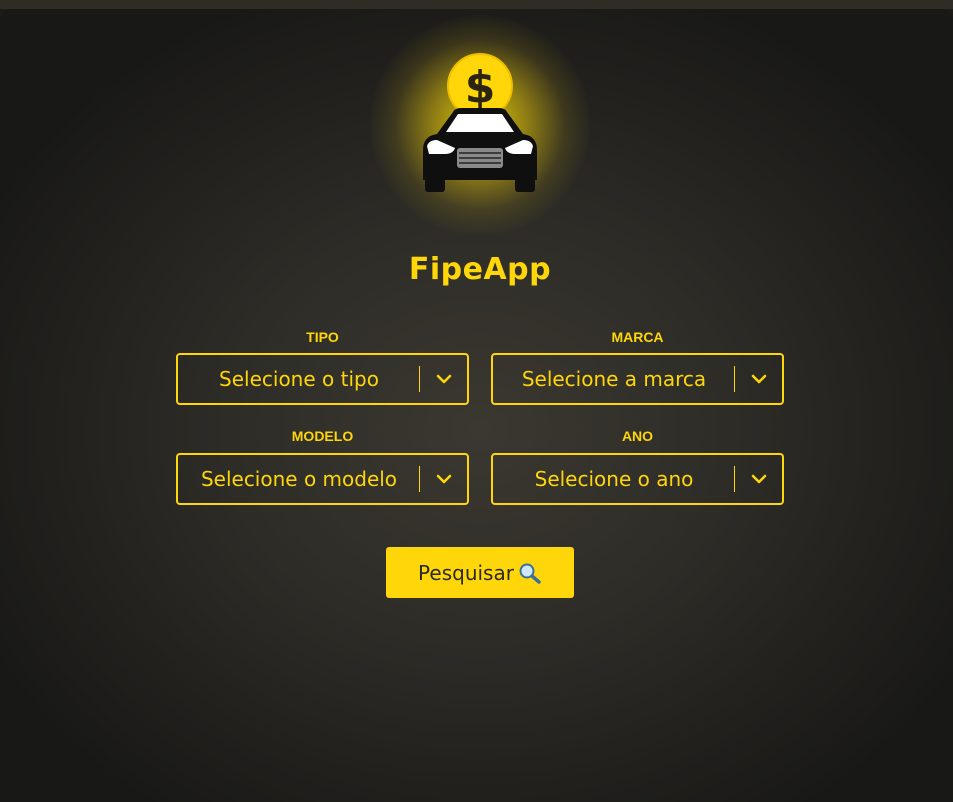 The height and width of the screenshot is (802, 953). Describe the element at coordinates (299, 479) in the screenshot. I see `modelo-select-value: Selecione o modelo` at that location.